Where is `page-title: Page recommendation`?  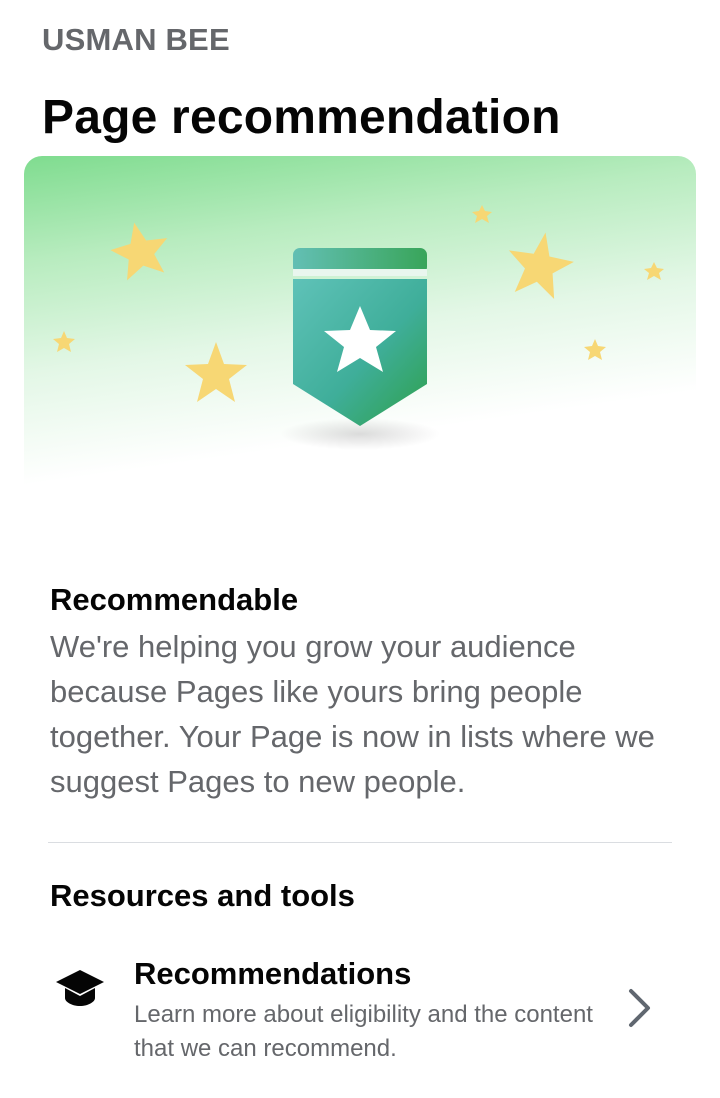
page-title: Page recommendation is located at coordinates (301, 117).